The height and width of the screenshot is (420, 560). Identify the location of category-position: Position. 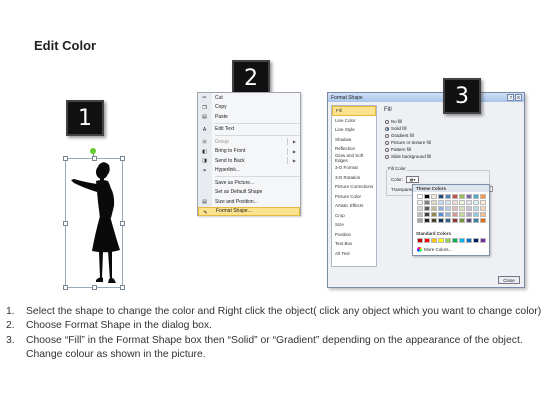
(354, 235).